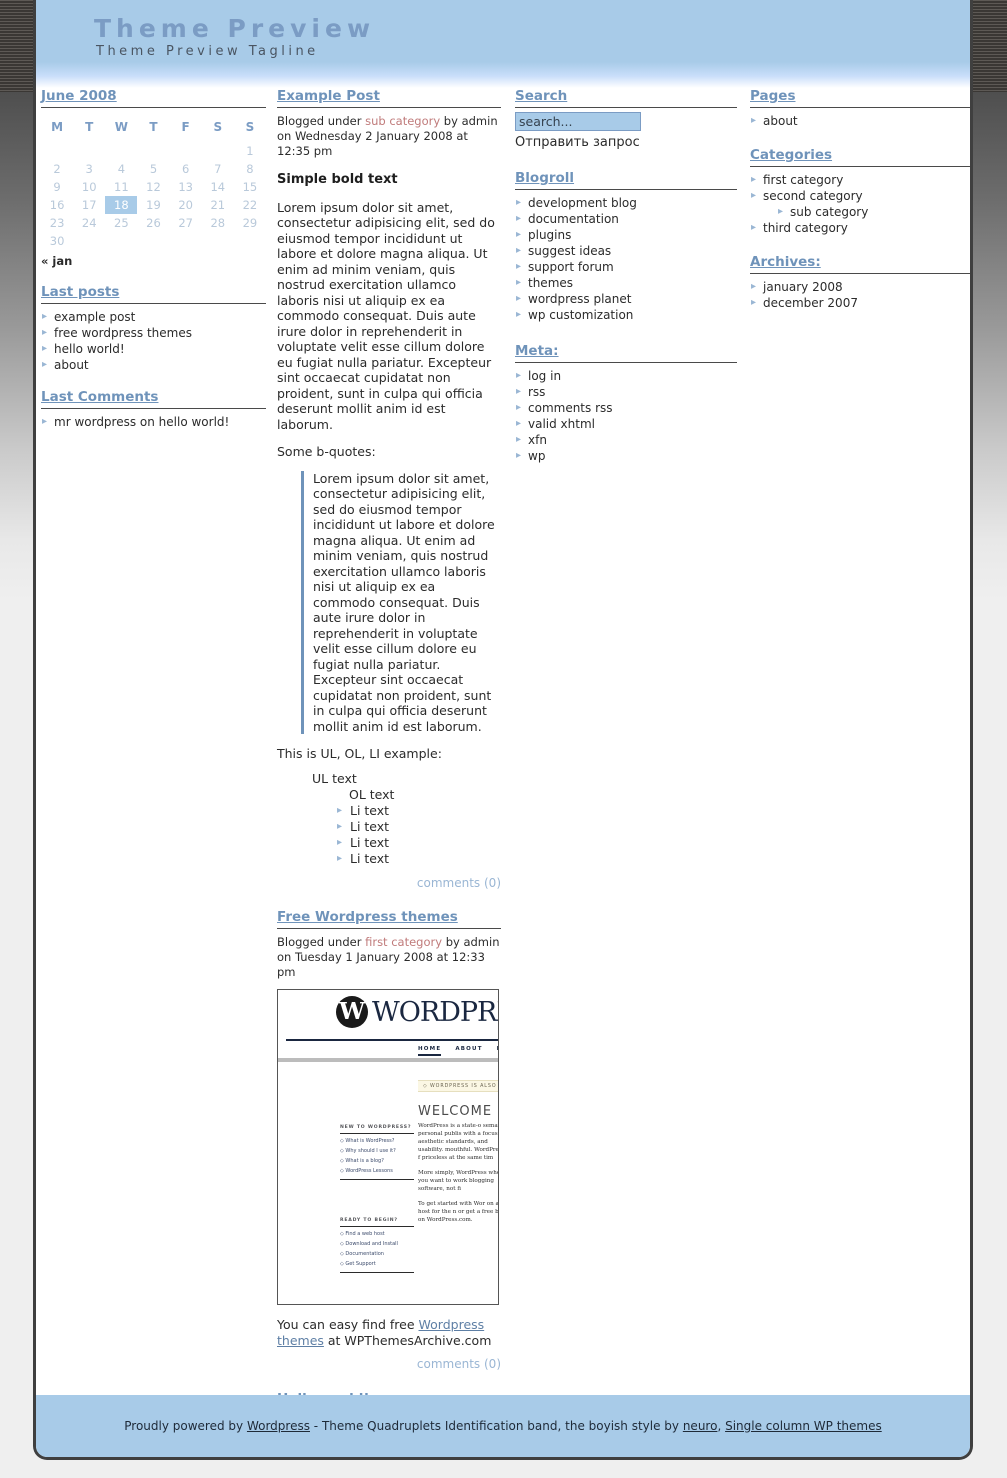  What do you see at coordinates (89, 169) in the screenshot?
I see `calendar-day-3: 3` at bounding box center [89, 169].